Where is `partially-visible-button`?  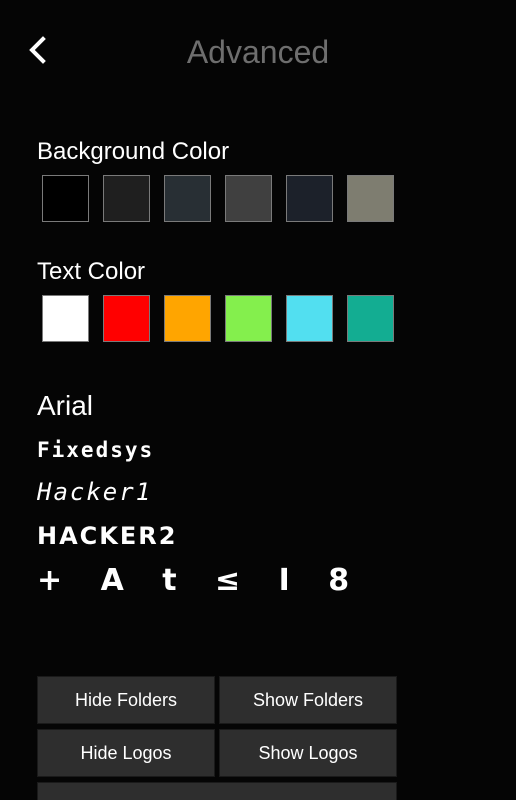
partially-visible-button is located at coordinates (217, 791).